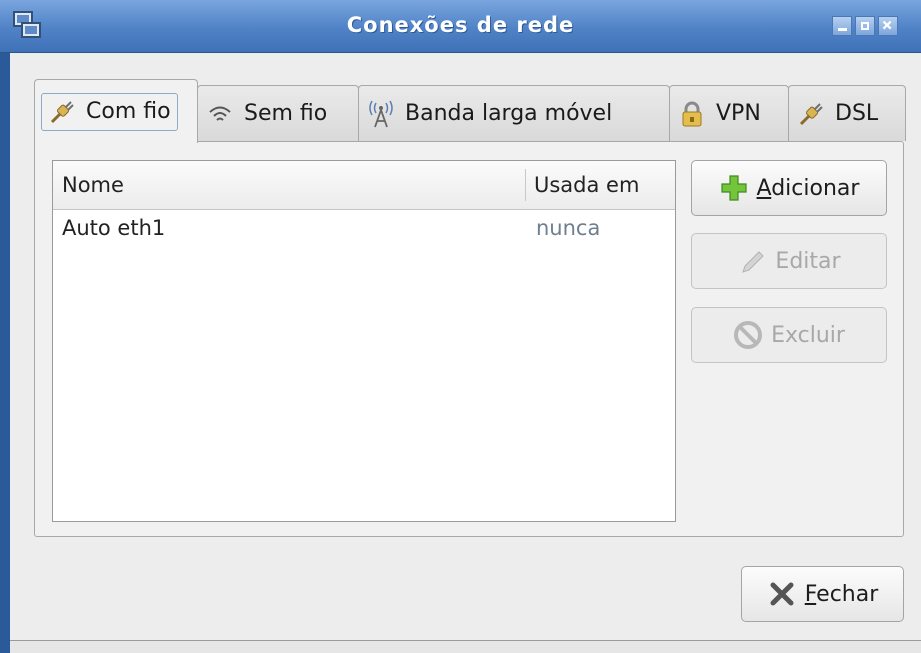 The width and height of the screenshot is (921, 653). What do you see at coordinates (62, 111) in the screenshot?
I see `wired-plug-icon` at bounding box center [62, 111].